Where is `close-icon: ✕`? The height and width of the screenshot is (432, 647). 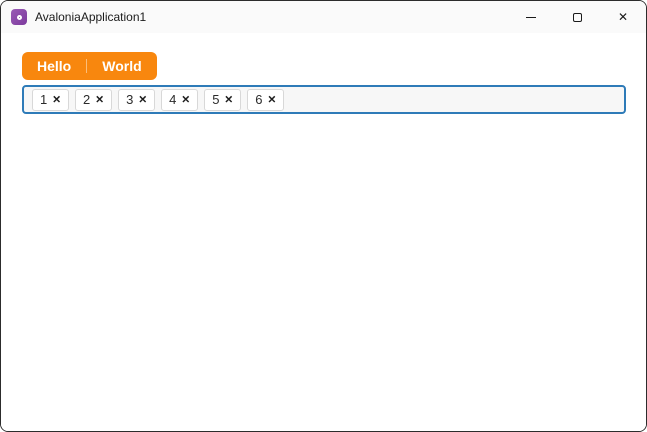
close-icon: ✕ is located at coordinates (623, 17).